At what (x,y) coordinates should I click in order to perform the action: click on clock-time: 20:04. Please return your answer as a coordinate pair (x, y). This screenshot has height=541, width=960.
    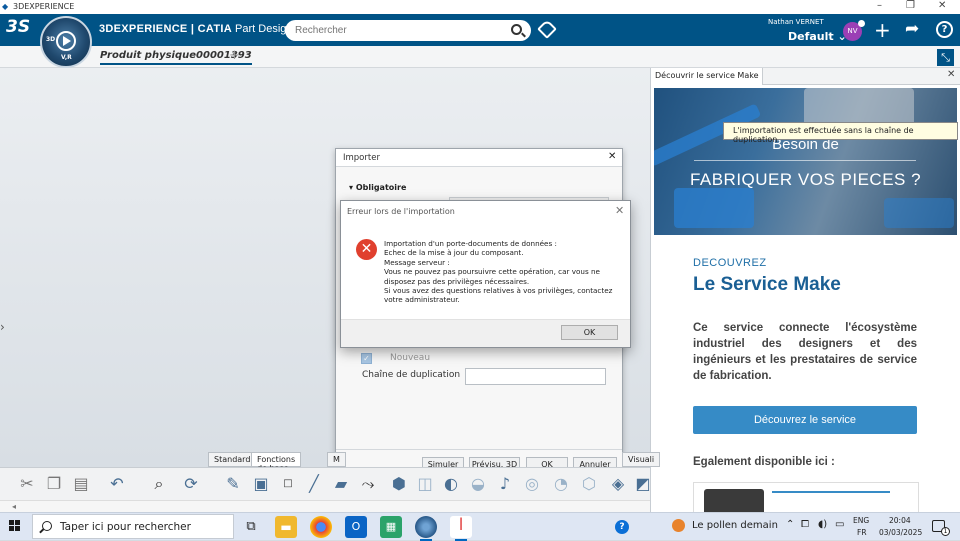
    Looking at the image, I should click on (900, 520).